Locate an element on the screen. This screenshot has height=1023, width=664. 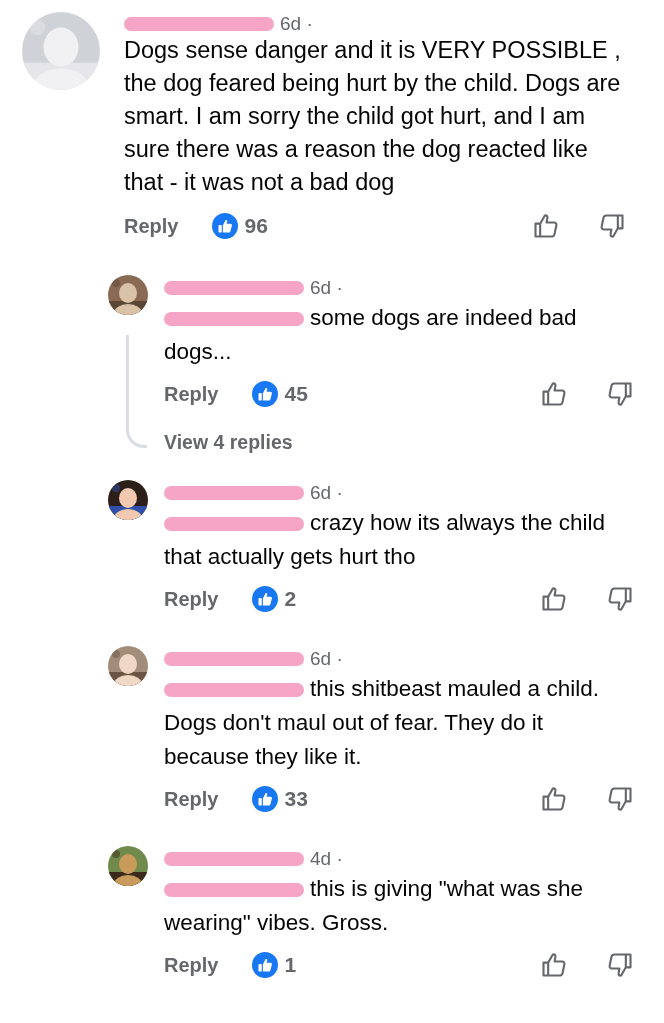
like-count: 96 is located at coordinates (256, 226).